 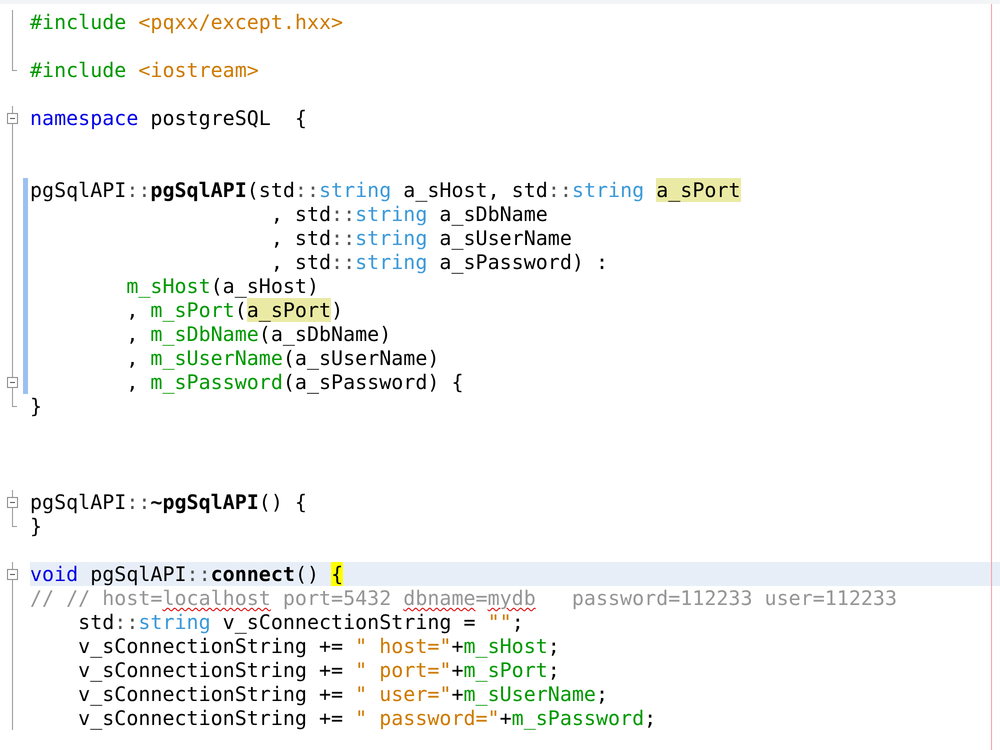 I want to click on code-line: , m_sPort(a_sPort), so click(x=234, y=310).